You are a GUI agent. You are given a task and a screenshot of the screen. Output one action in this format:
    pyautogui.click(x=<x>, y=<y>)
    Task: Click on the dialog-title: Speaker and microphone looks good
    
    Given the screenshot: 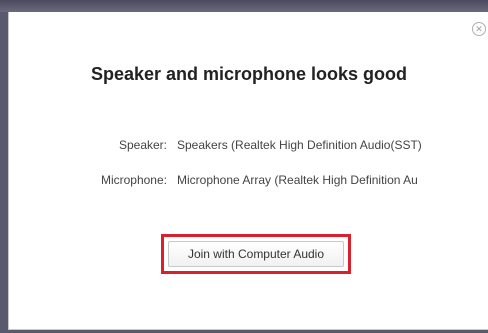 What is the action you would take?
    pyautogui.click(x=249, y=74)
    